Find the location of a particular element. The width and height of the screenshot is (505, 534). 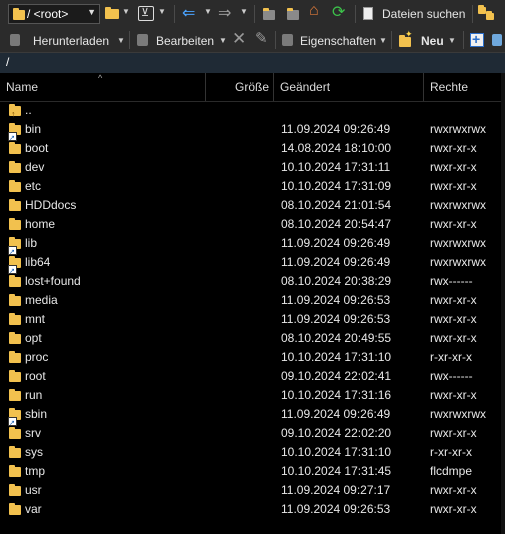

edit-button: Bearbeiten ▼ is located at coordinates (181, 40).